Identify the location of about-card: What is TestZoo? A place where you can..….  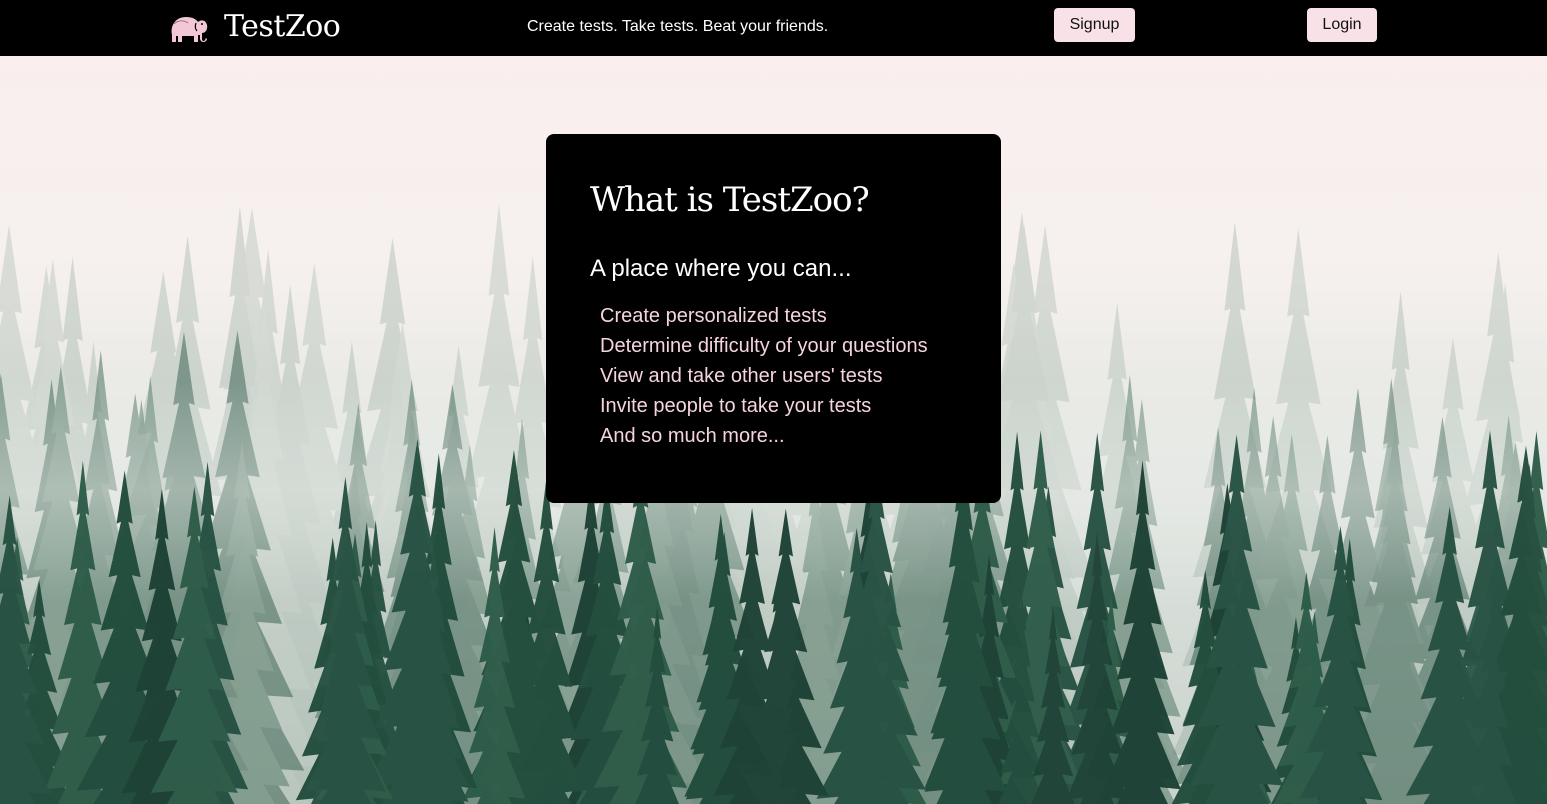
(773, 318).